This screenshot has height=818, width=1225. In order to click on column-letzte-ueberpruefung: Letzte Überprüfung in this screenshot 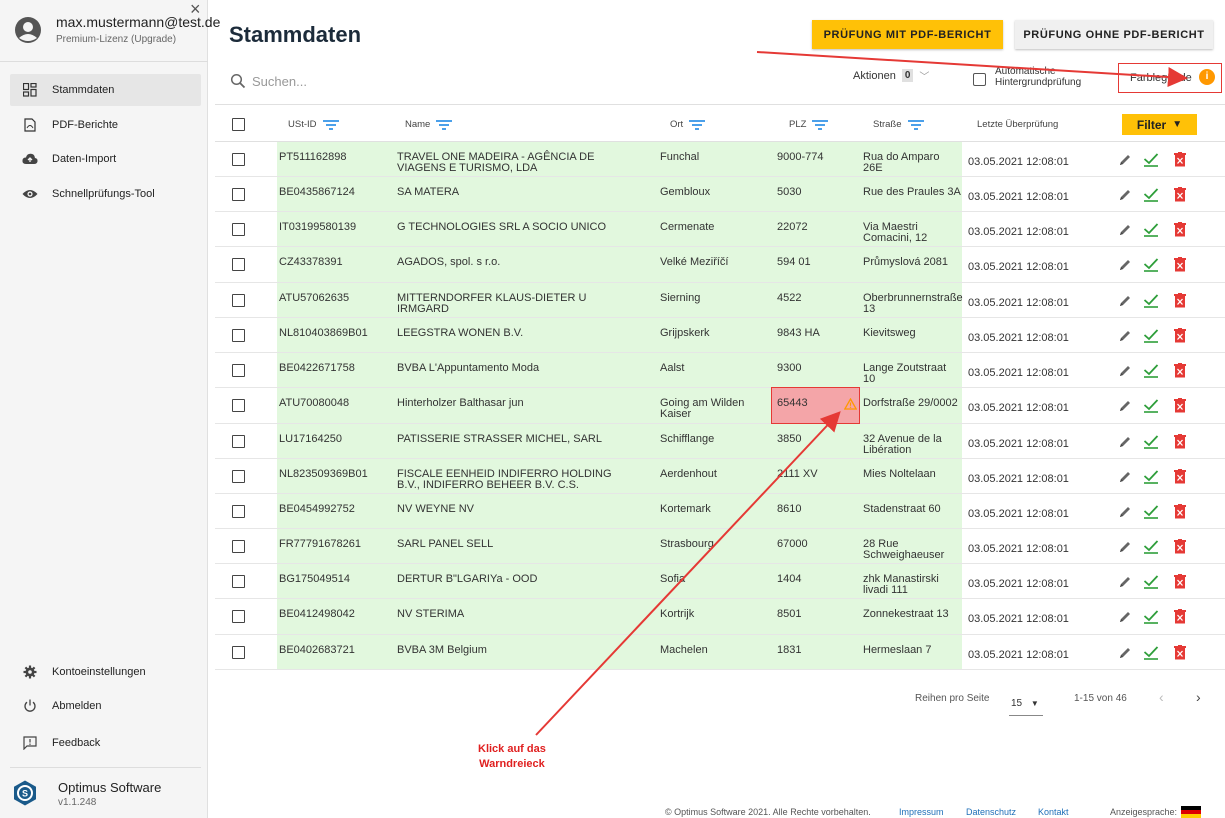, I will do `click(1017, 124)`.